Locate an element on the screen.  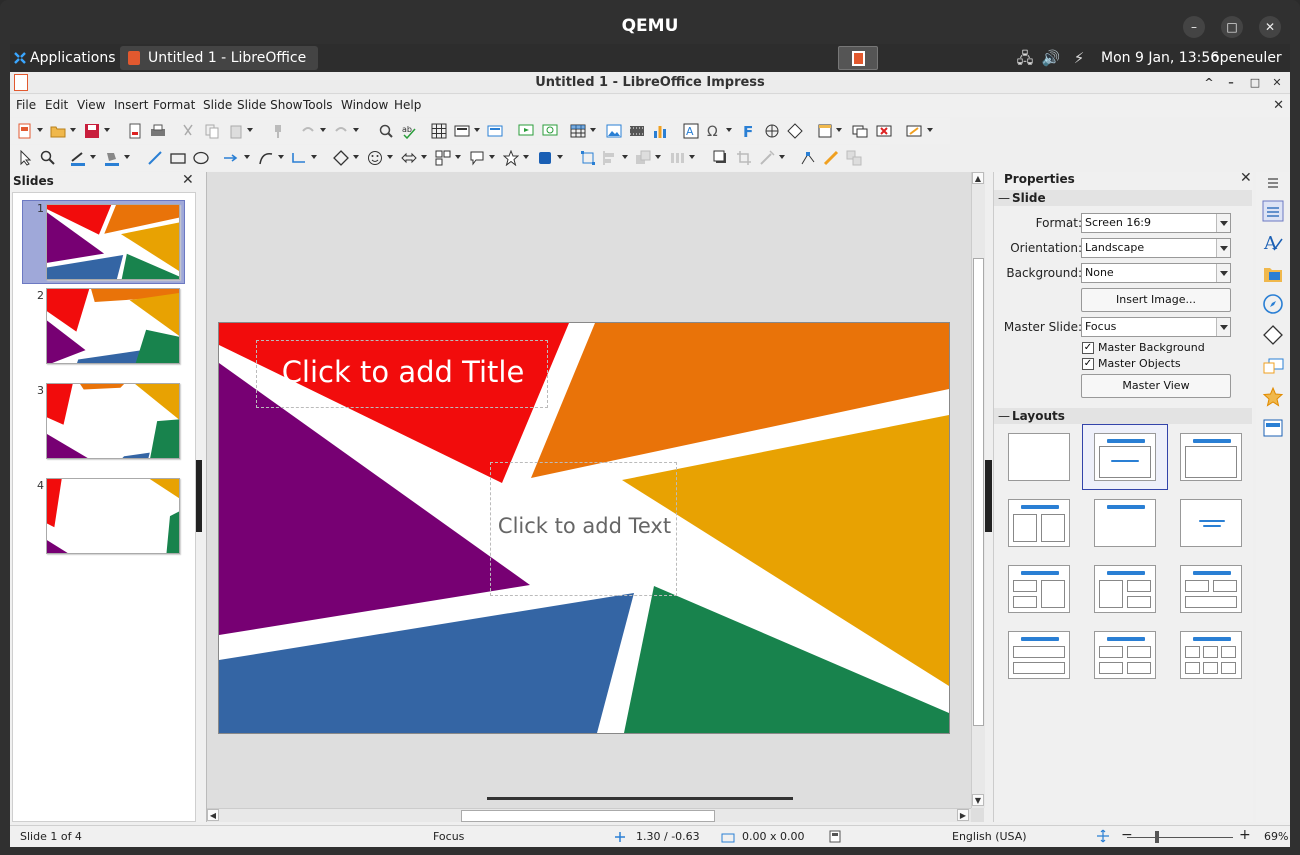
fit-slide-icon is located at coordinates (1103, 836).